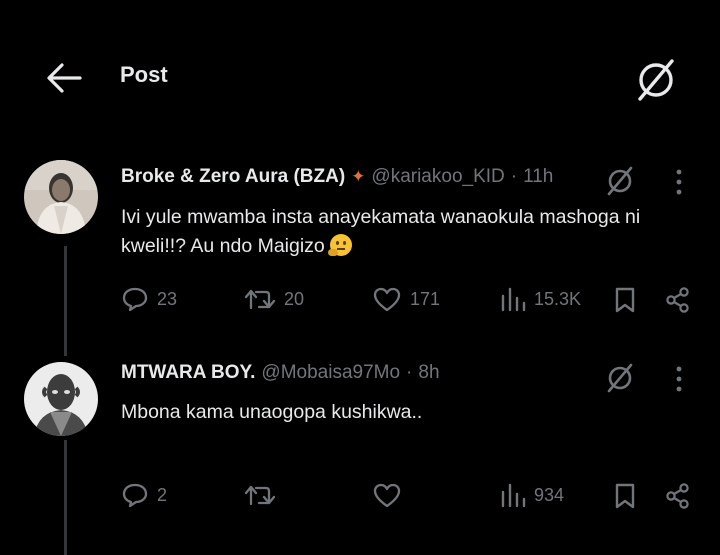 This screenshot has width=720, height=555. What do you see at coordinates (425, 298) in the screenshot?
I see `like-count: 171` at bounding box center [425, 298].